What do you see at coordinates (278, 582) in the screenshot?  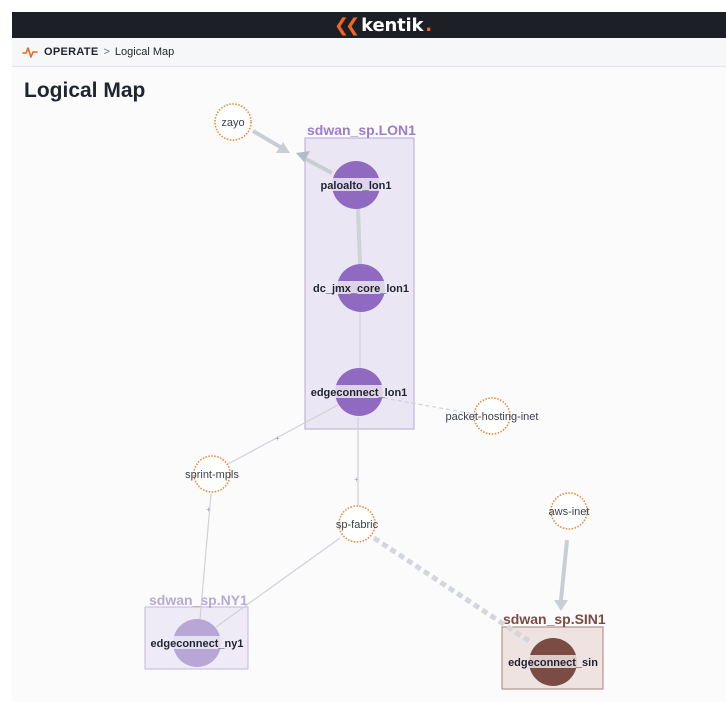 I see `link-spfabric-ny1` at bounding box center [278, 582].